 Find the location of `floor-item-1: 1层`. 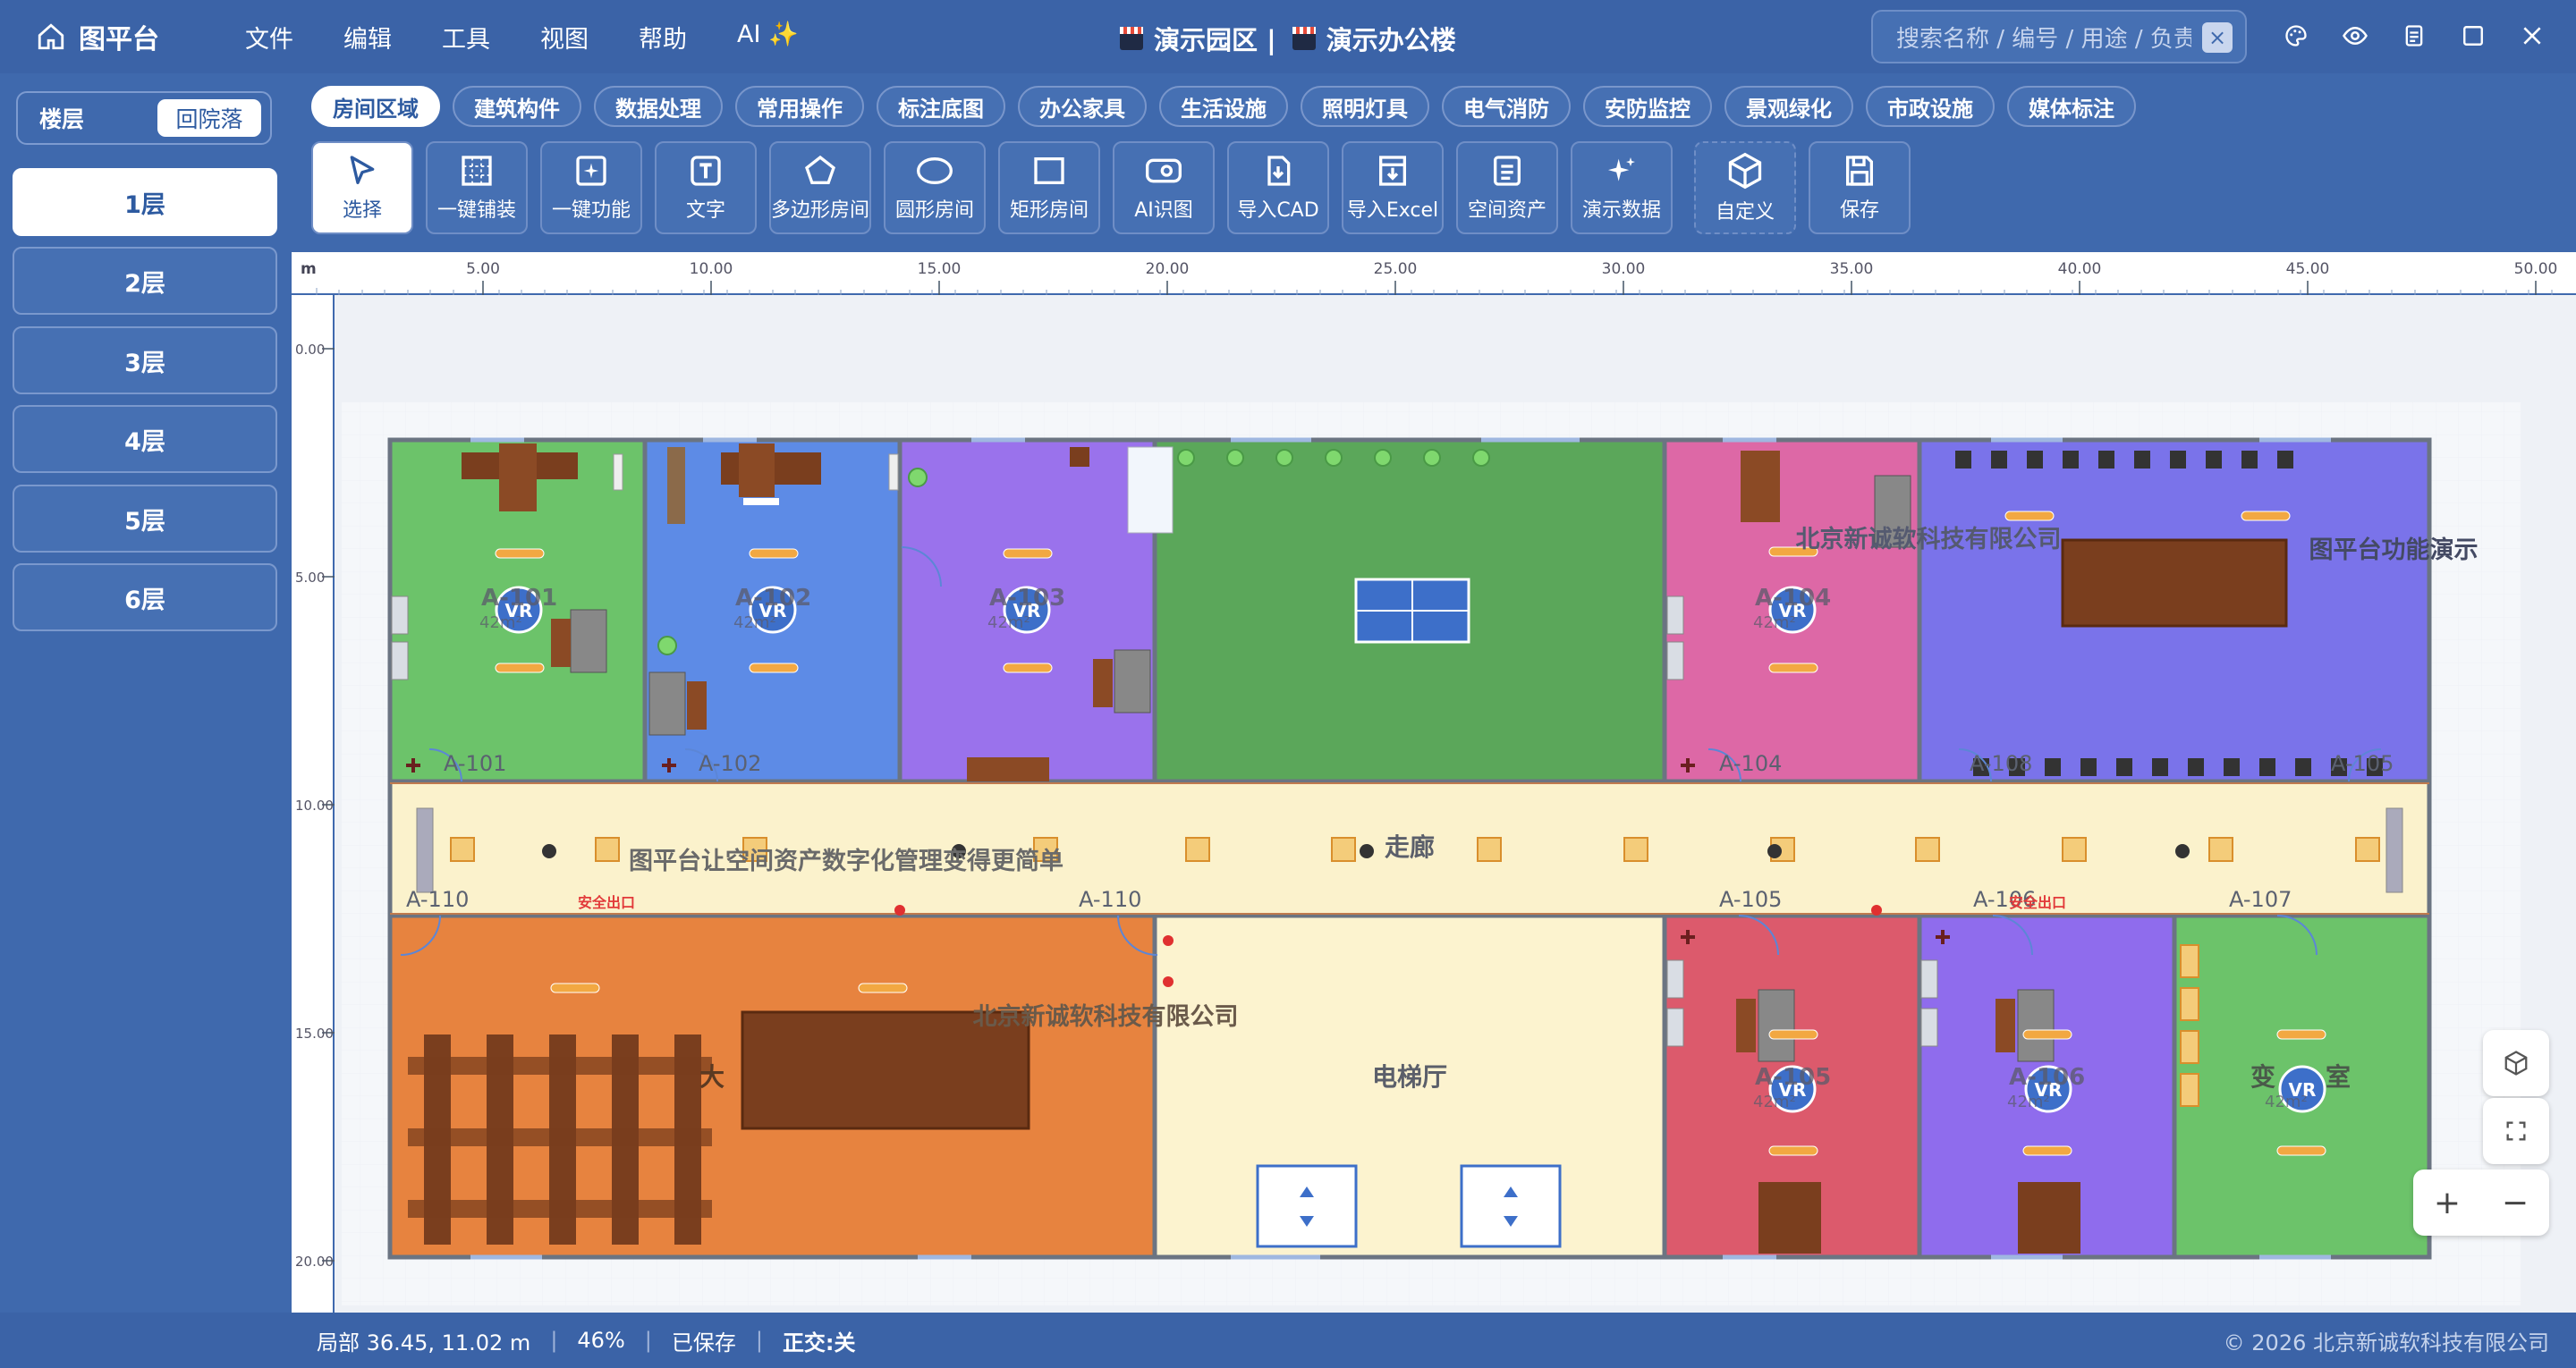

floor-item-1: 1层 is located at coordinates (145, 202).